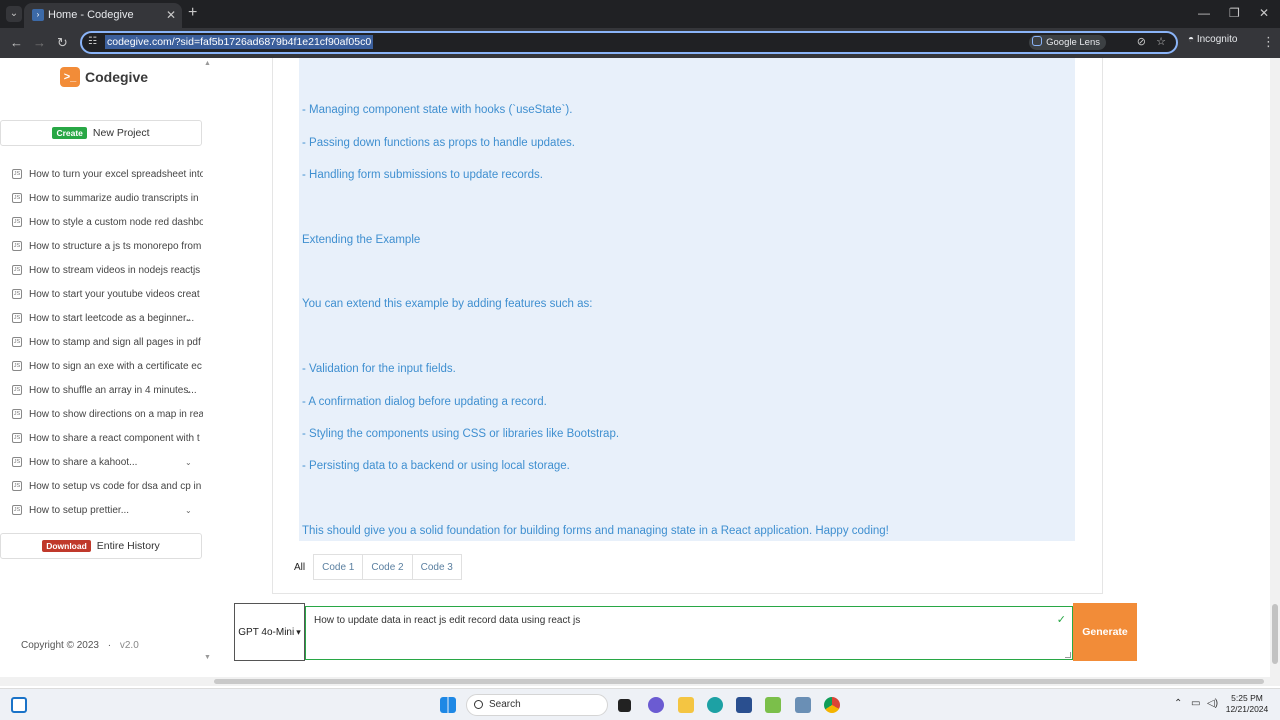 The image size is (1280, 720). Describe the element at coordinates (116, 414) in the screenshot. I see `history-item-label: How to show directions on a map in rea` at that location.